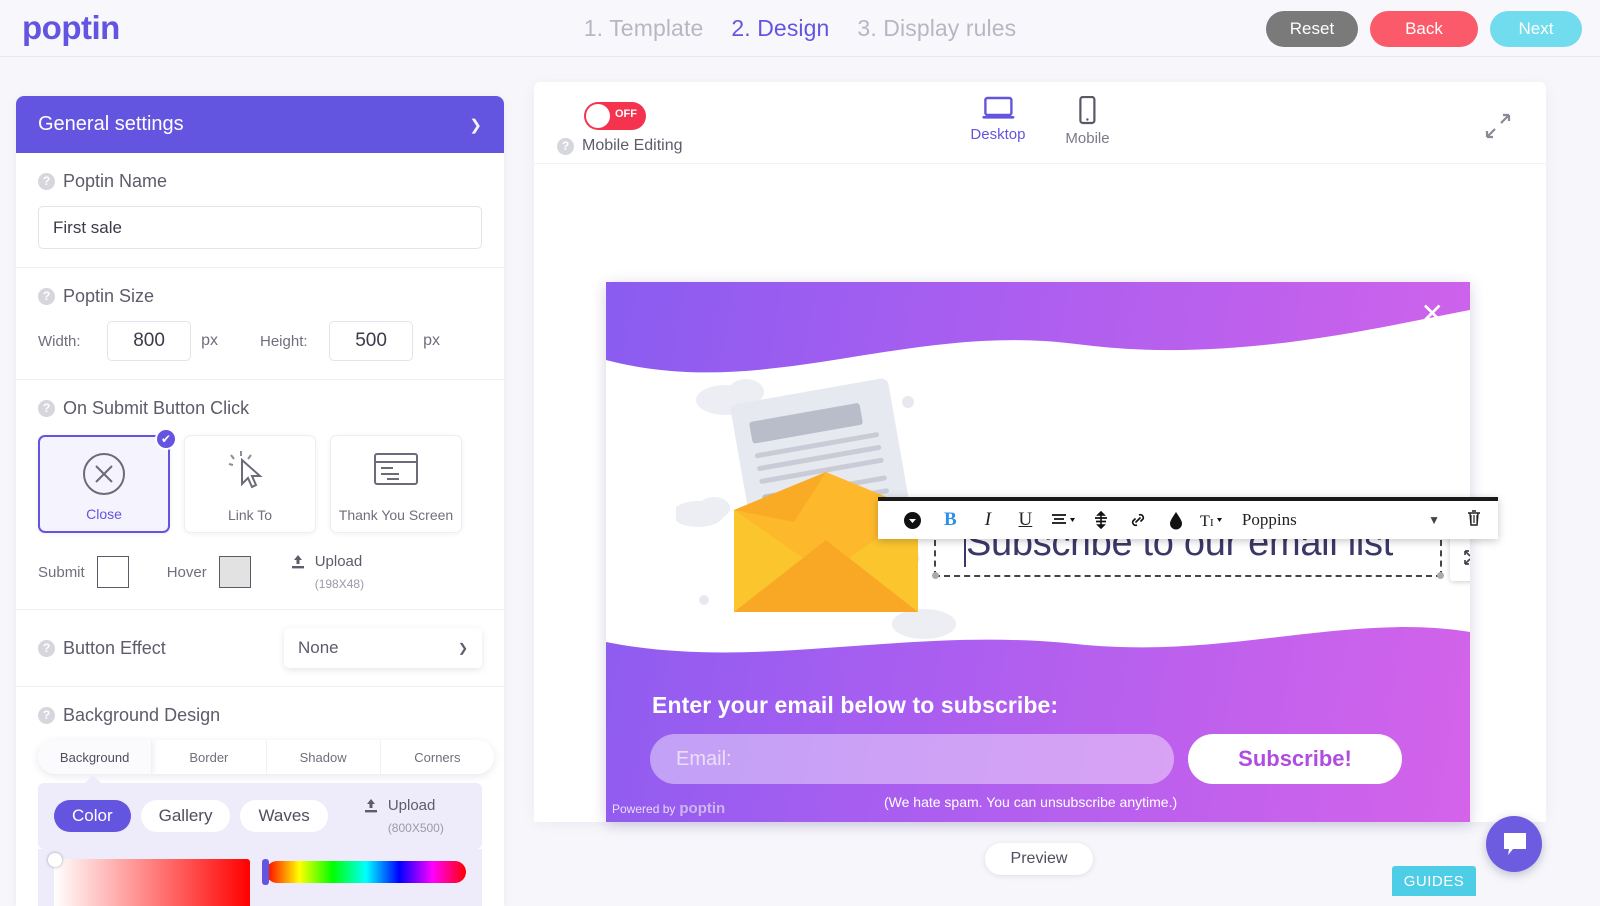  I want to click on device-mobile: Mobile, so click(1087, 121).